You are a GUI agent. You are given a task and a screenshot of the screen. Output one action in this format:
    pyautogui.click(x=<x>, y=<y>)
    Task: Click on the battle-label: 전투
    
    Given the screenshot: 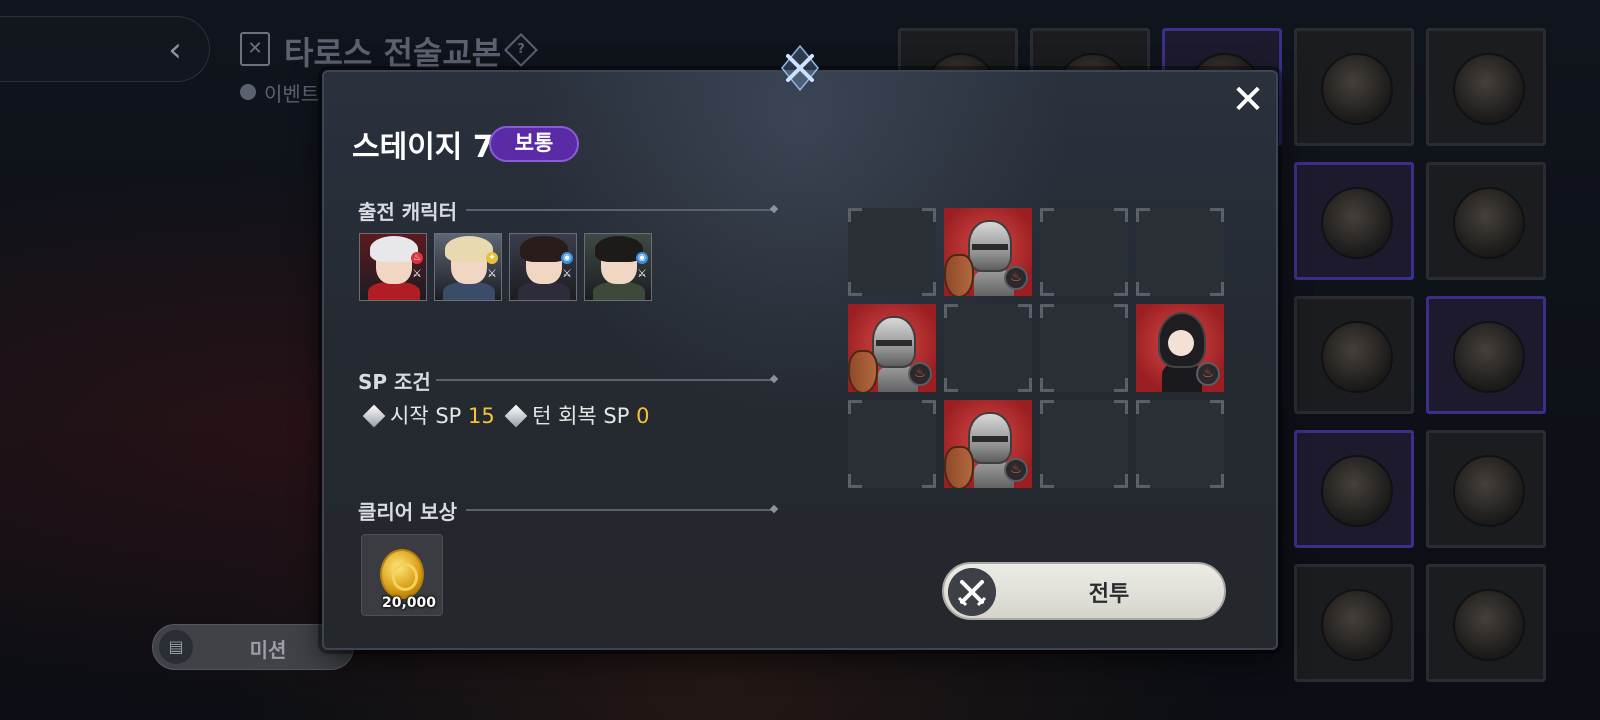 What is the action you would take?
    pyautogui.click(x=1109, y=594)
    